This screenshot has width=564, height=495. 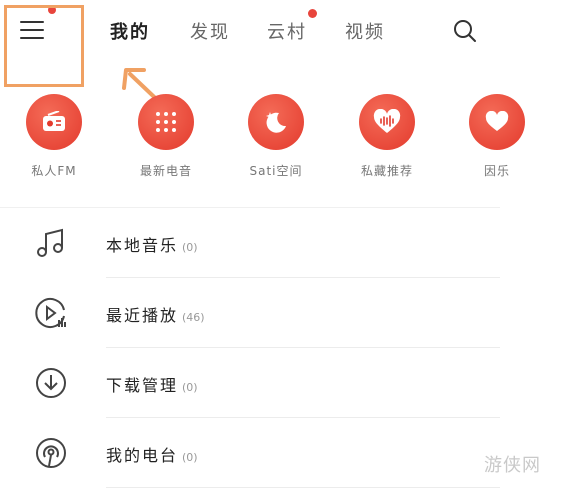 What do you see at coordinates (165, 171) in the screenshot?
I see `feature-label: 最新电音` at bounding box center [165, 171].